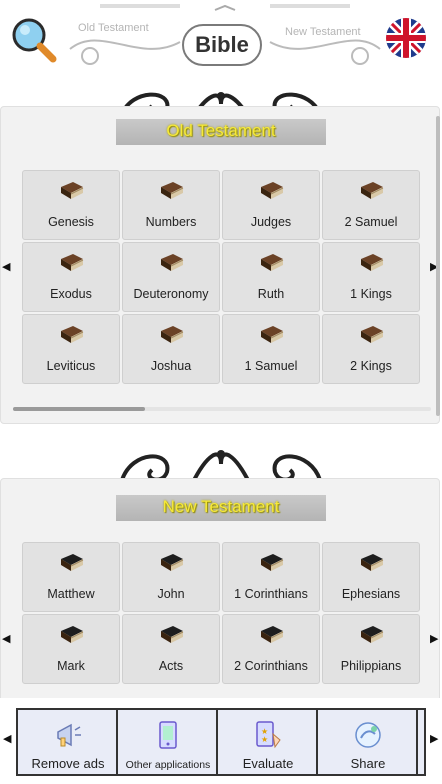 The image size is (442, 784). Describe the element at coordinates (171, 594) in the screenshot. I see `book-label: John` at that location.